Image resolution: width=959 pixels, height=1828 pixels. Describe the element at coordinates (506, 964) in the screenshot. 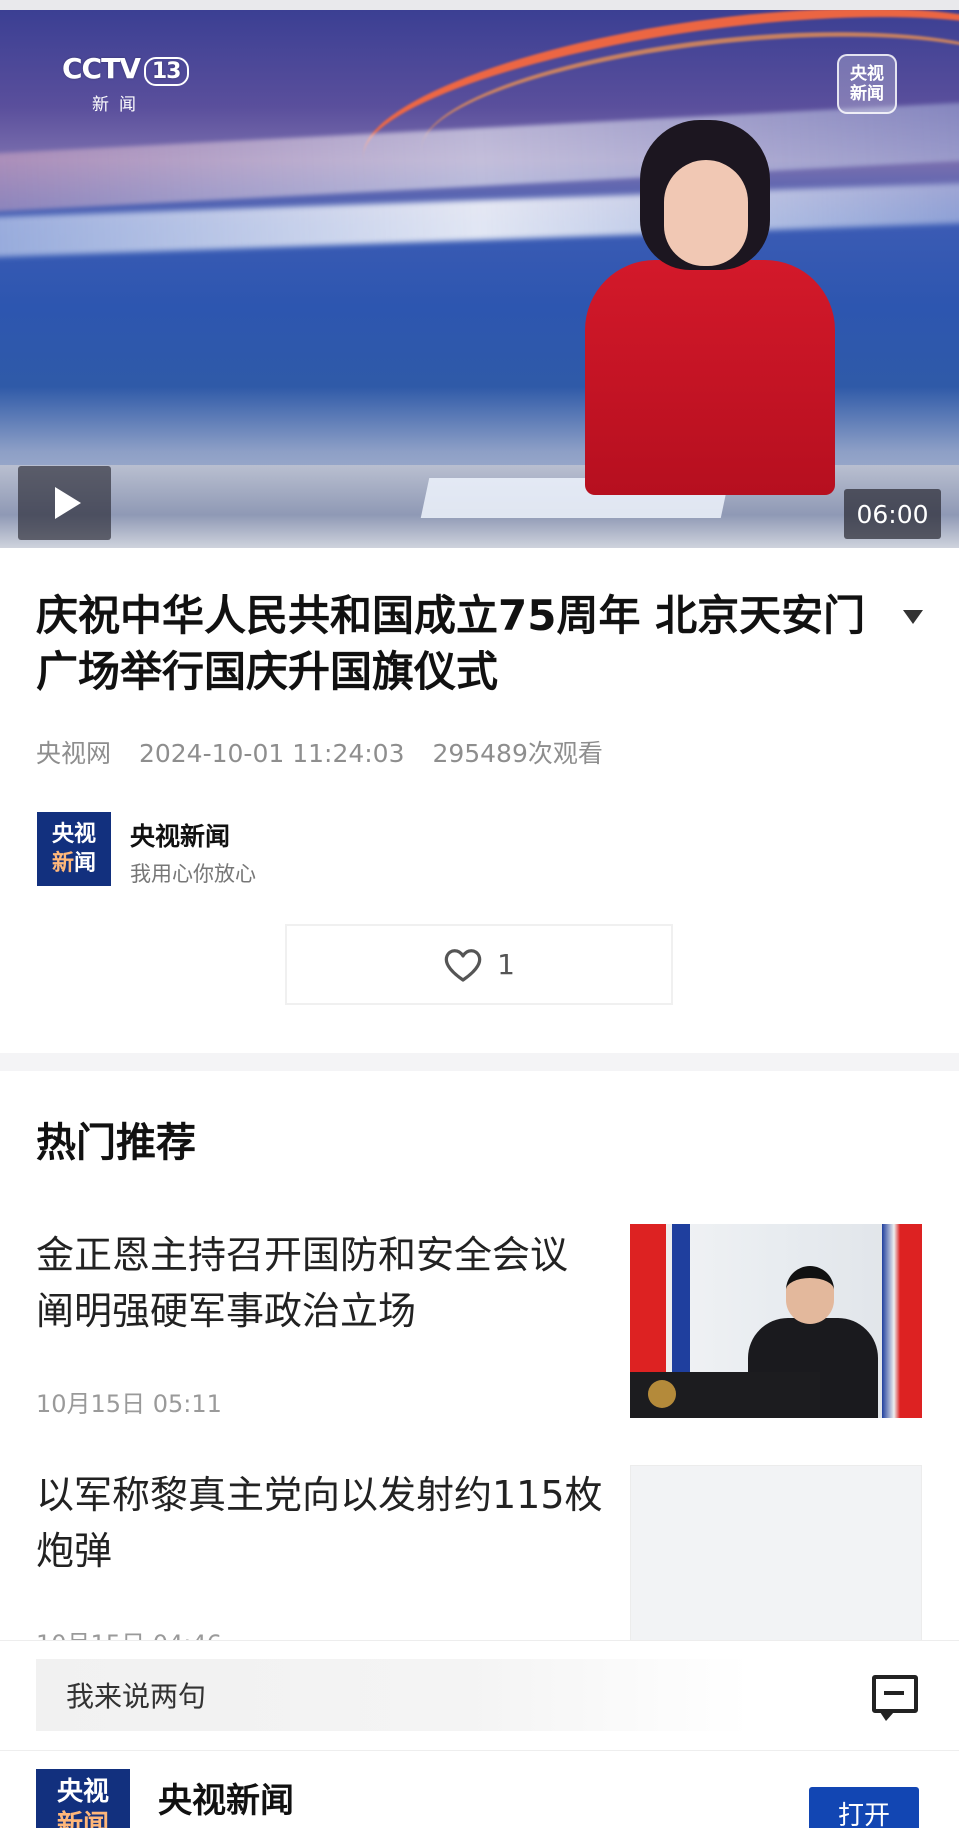

I see `like-count: 1` at that location.